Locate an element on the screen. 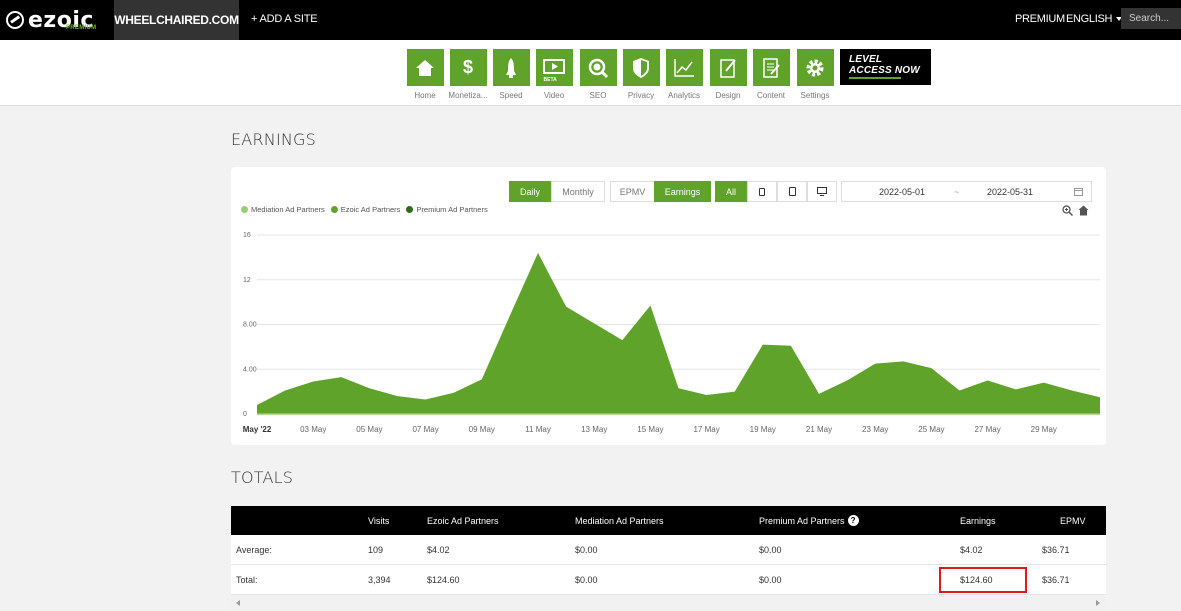 This screenshot has height=611, width=1181. earnings-button: Earnings is located at coordinates (682, 191).